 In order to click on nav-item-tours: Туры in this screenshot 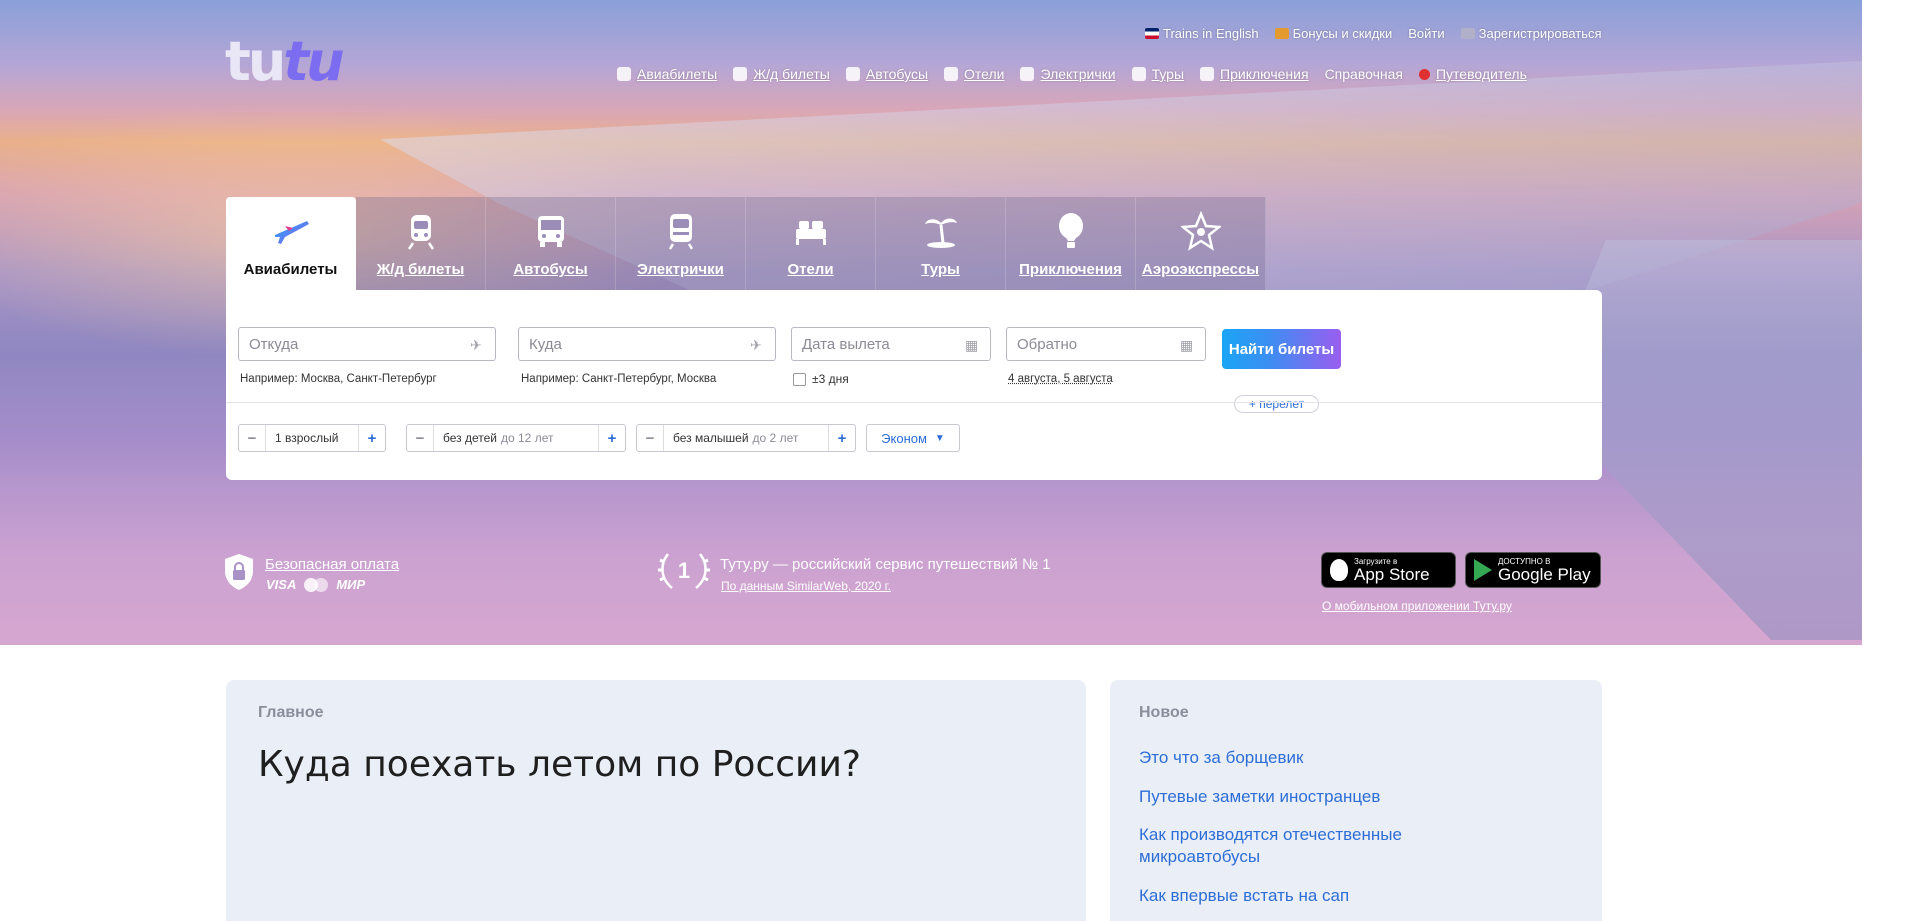, I will do `click(1158, 74)`.